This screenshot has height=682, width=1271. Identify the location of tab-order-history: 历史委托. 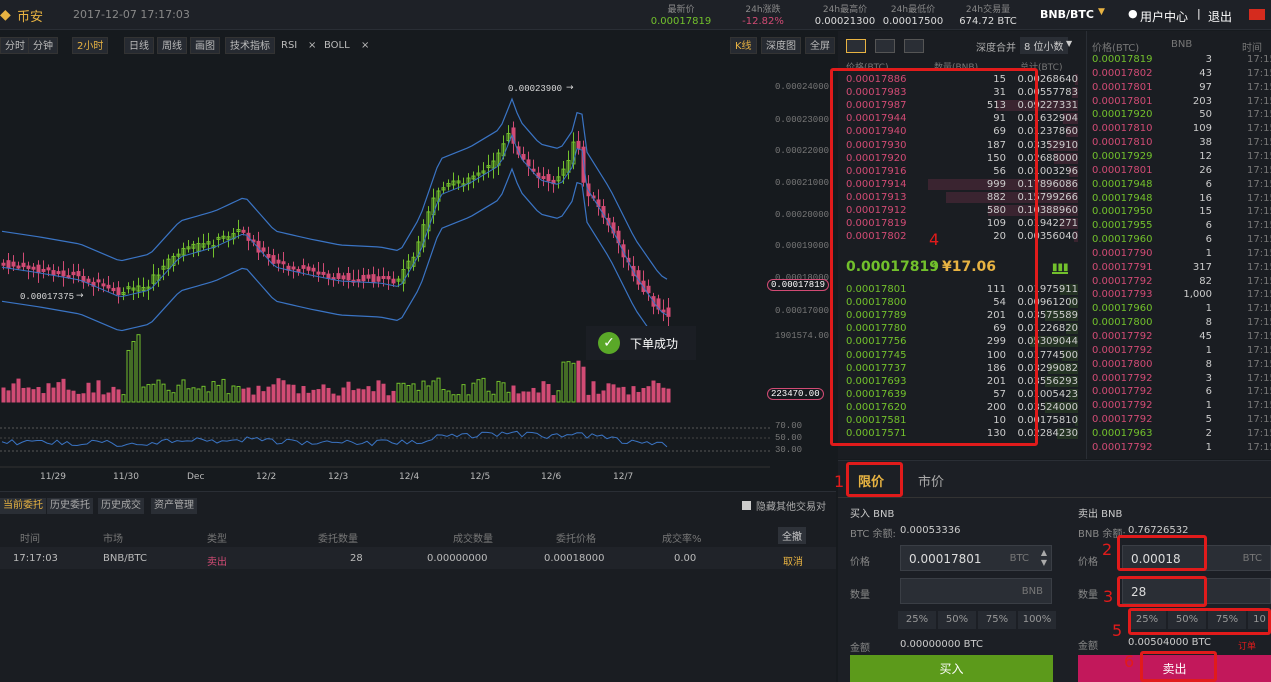
(70, 506).